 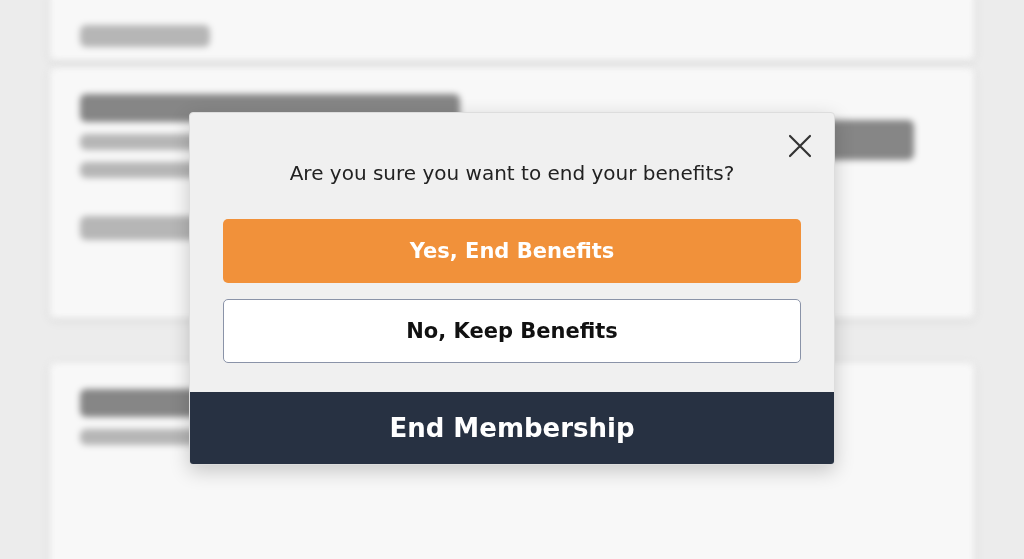 What do you see at coordinates (512, 428) in the screenshot?
I see `end-membership-button: End Membership` at bounding box center [512, 428].